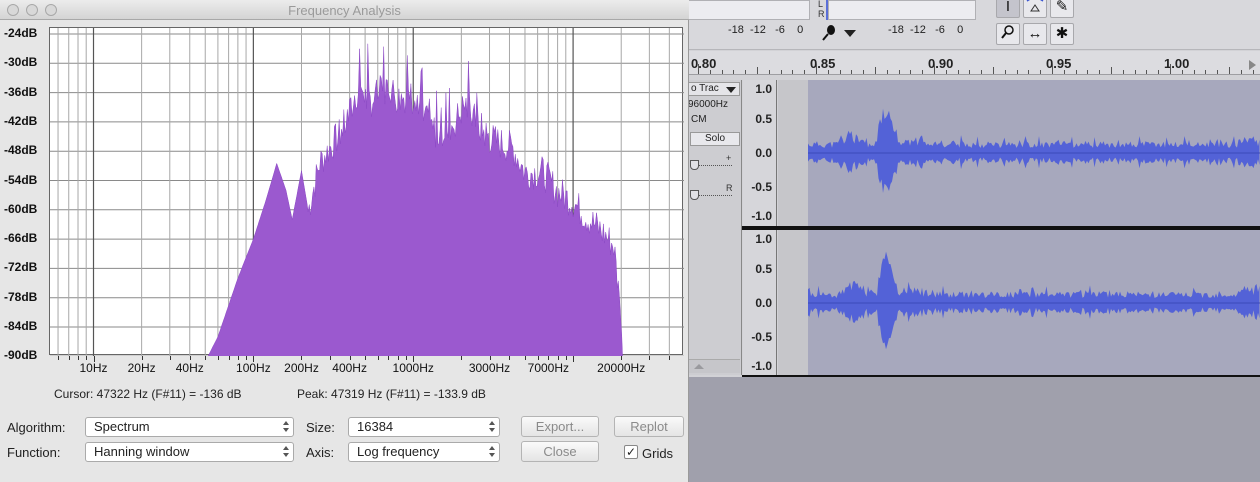 Image resolution: width=1260 pixels, height=482 pixels. What do you see at coordinates (148, 394) in the screenshot?
I see `cursor-readout: Cursor: 47322 Hz (F#11) = -136 dB` at bounding box center [148, 394].